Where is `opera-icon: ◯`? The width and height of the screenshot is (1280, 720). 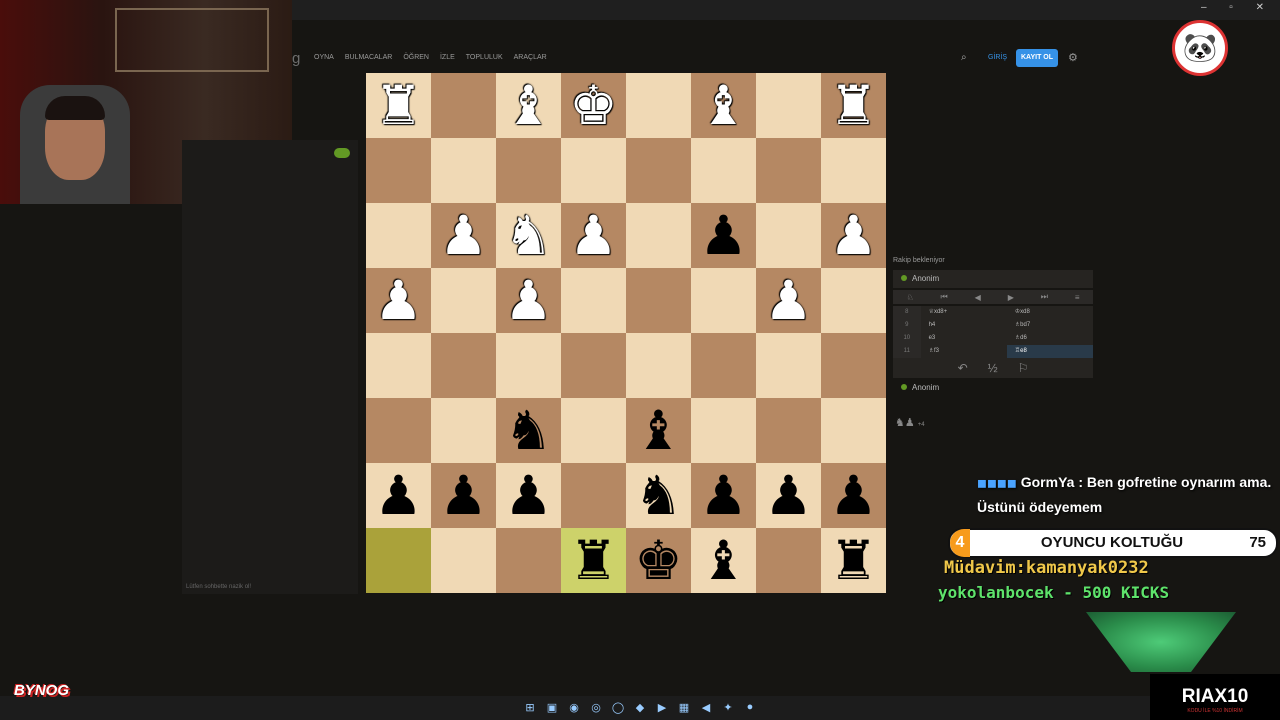 opera-icon: ◯ is located at coordinates (618, 707).